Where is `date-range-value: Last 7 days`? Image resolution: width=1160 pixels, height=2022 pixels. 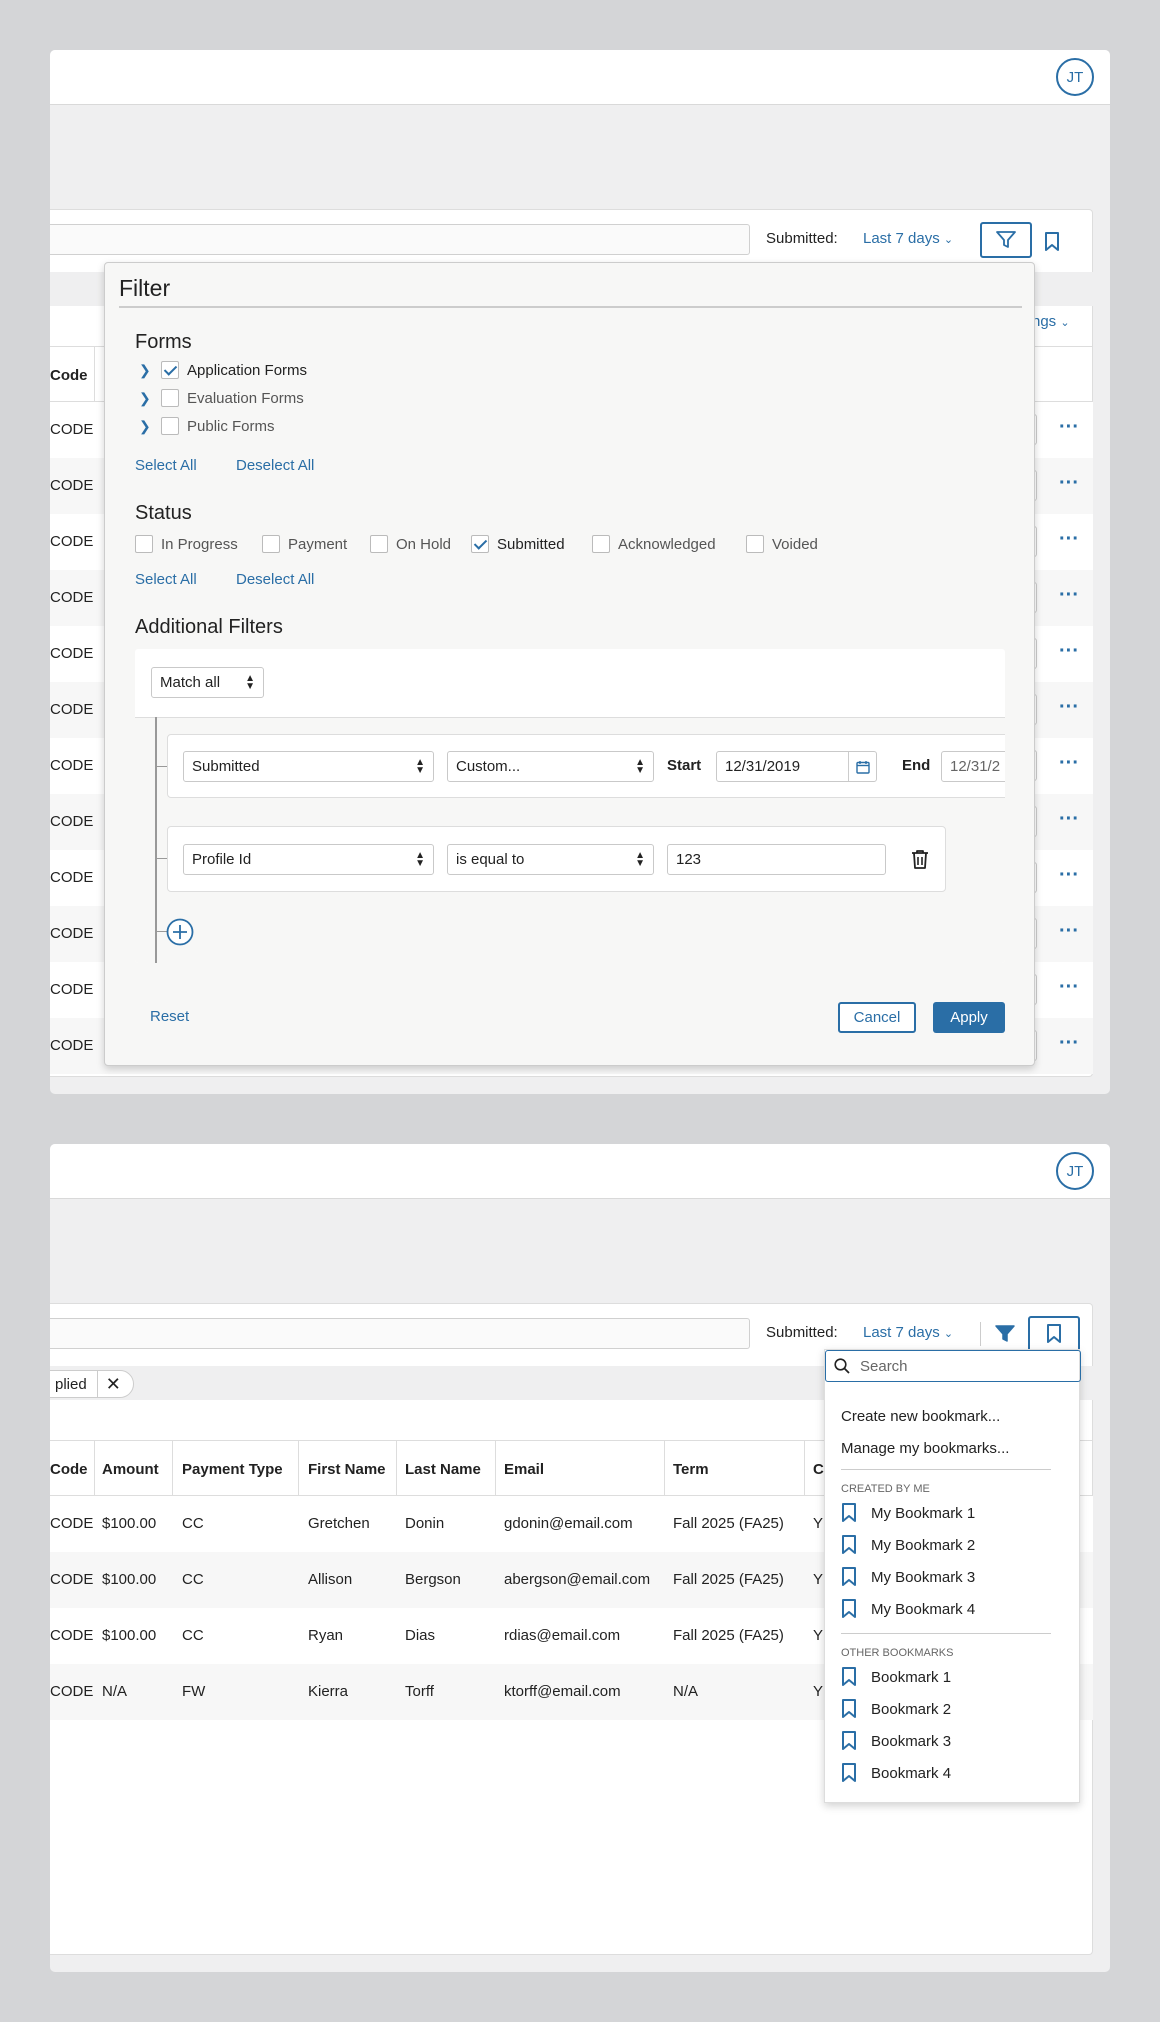 date-range-value: Last 7 days is located at coordinates (901, 238).